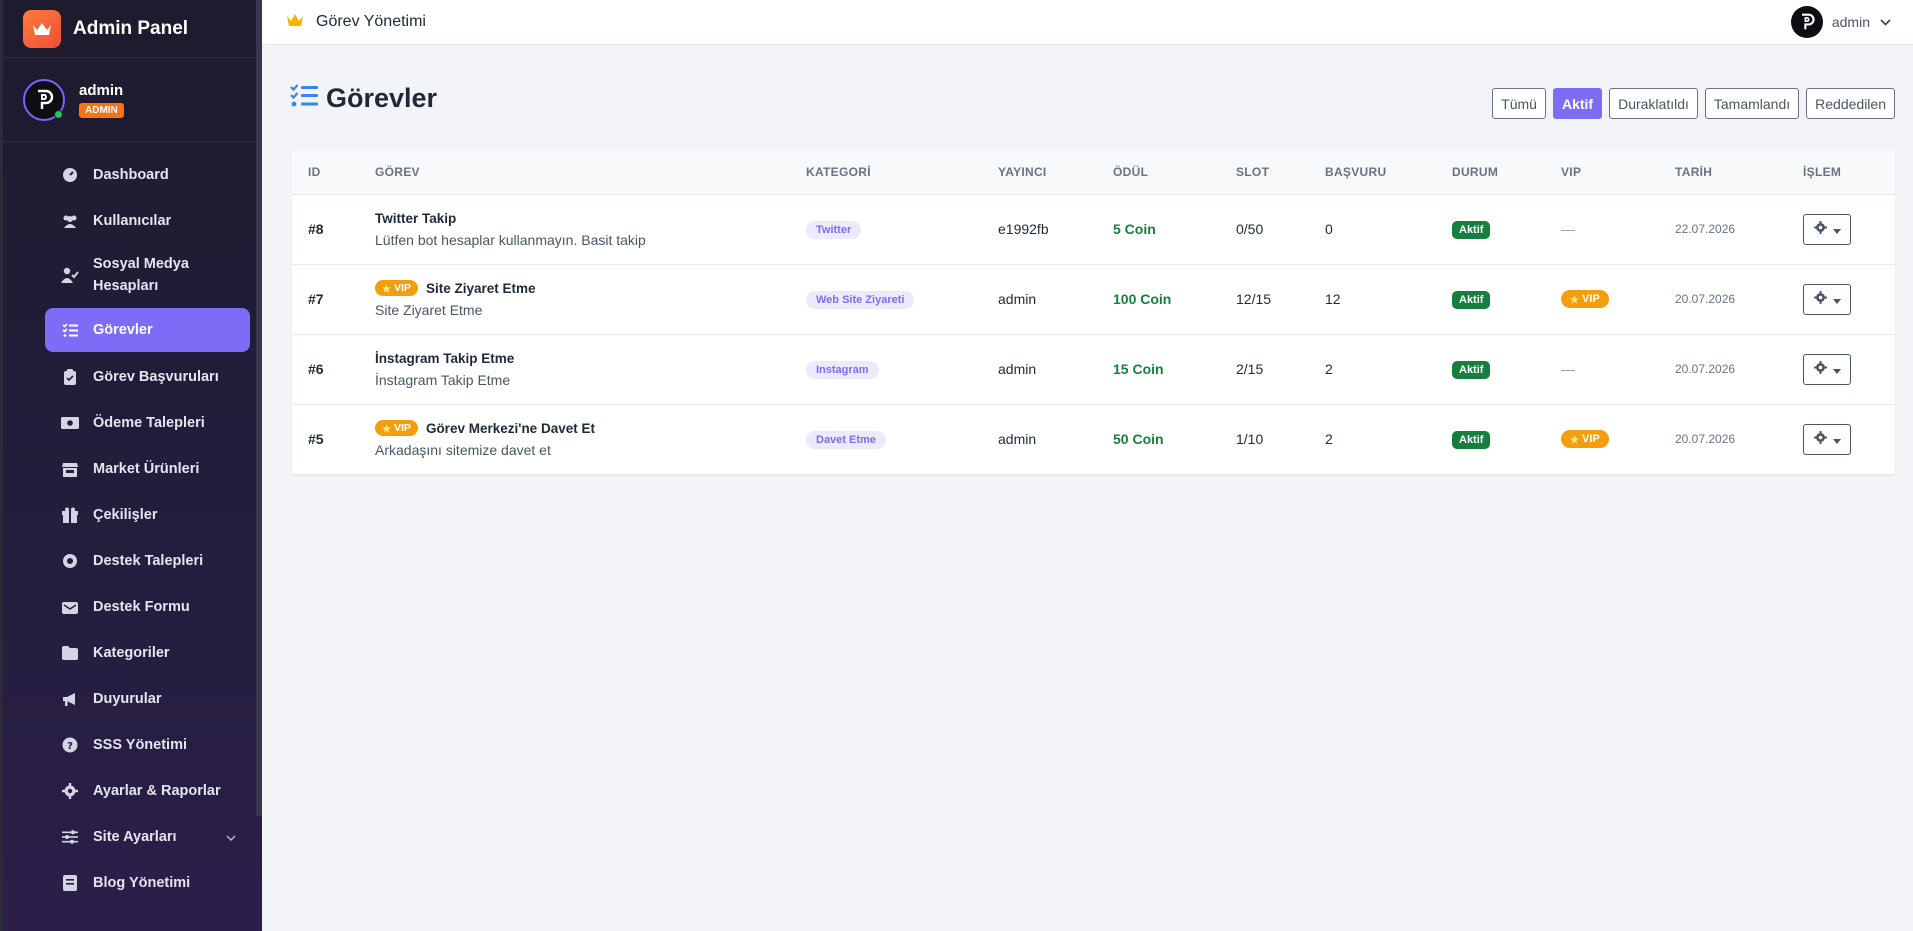 The image size is (1913, 931). What do you see at coordinates (147, 561) in the screenshot?
I see `sidebar-item-support-tickets: Destek Talepleri` at bounding box center [147, 561].